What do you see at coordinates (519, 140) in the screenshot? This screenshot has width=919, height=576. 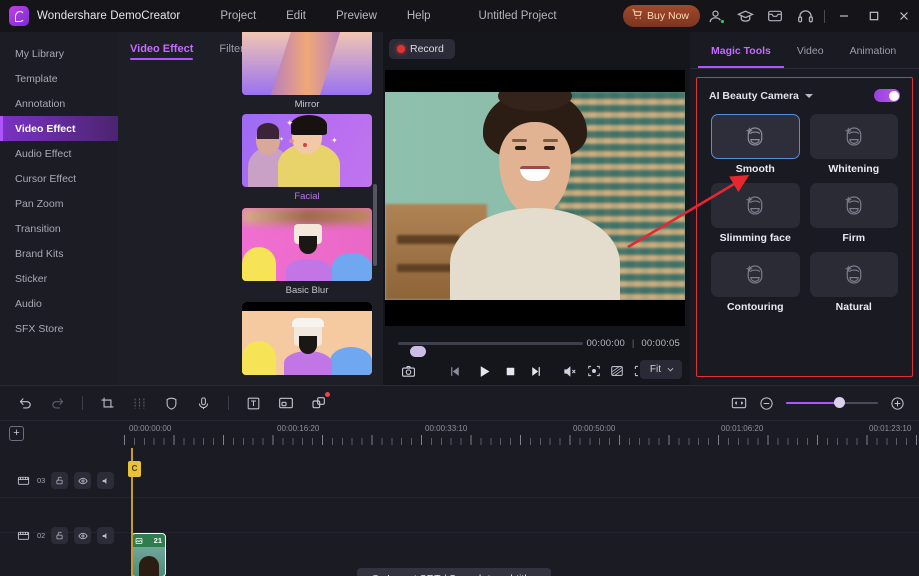 I see `subject-brow-left` at bounding box center [519, 140].